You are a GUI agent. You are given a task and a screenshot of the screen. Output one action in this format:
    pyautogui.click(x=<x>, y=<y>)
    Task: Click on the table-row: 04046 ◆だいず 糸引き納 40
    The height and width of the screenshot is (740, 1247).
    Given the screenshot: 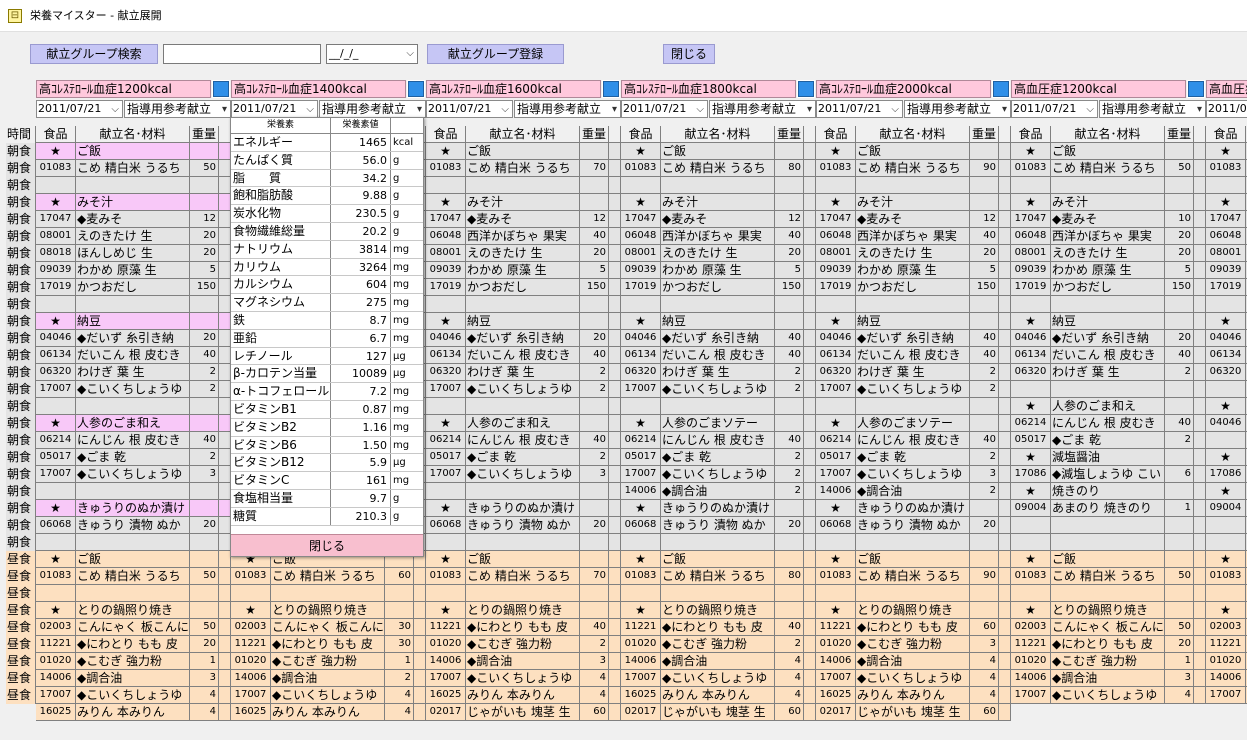 What is the action you would take?
    pyautogui.click(x=718, y=338)
    